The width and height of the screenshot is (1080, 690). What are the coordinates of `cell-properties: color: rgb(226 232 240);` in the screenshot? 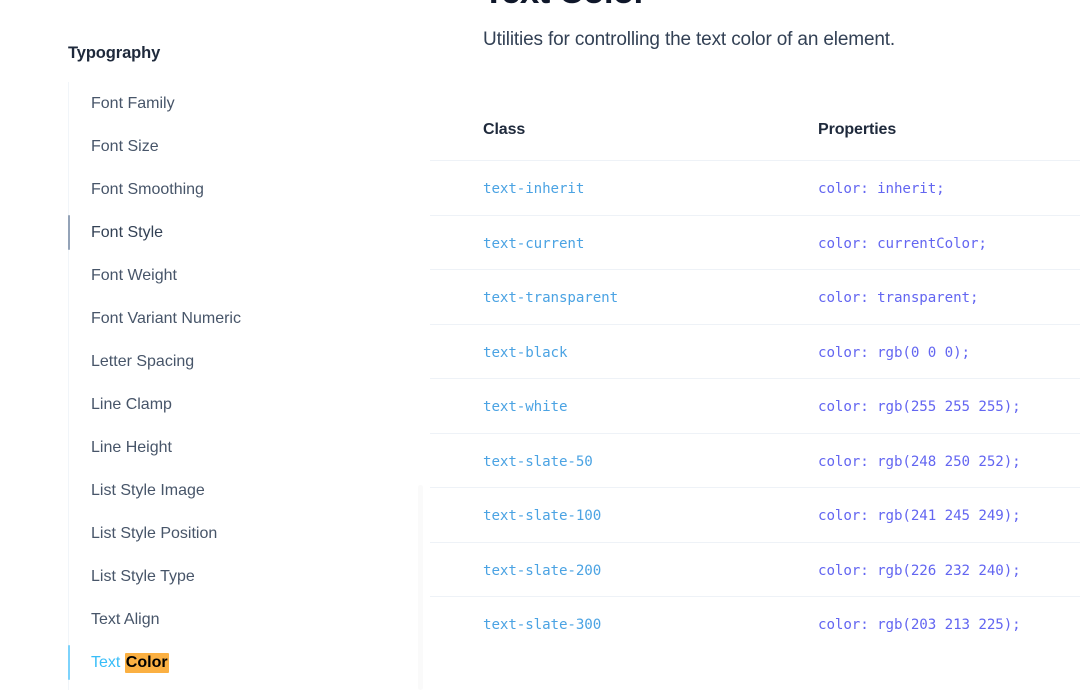 It's located at (919, 570).